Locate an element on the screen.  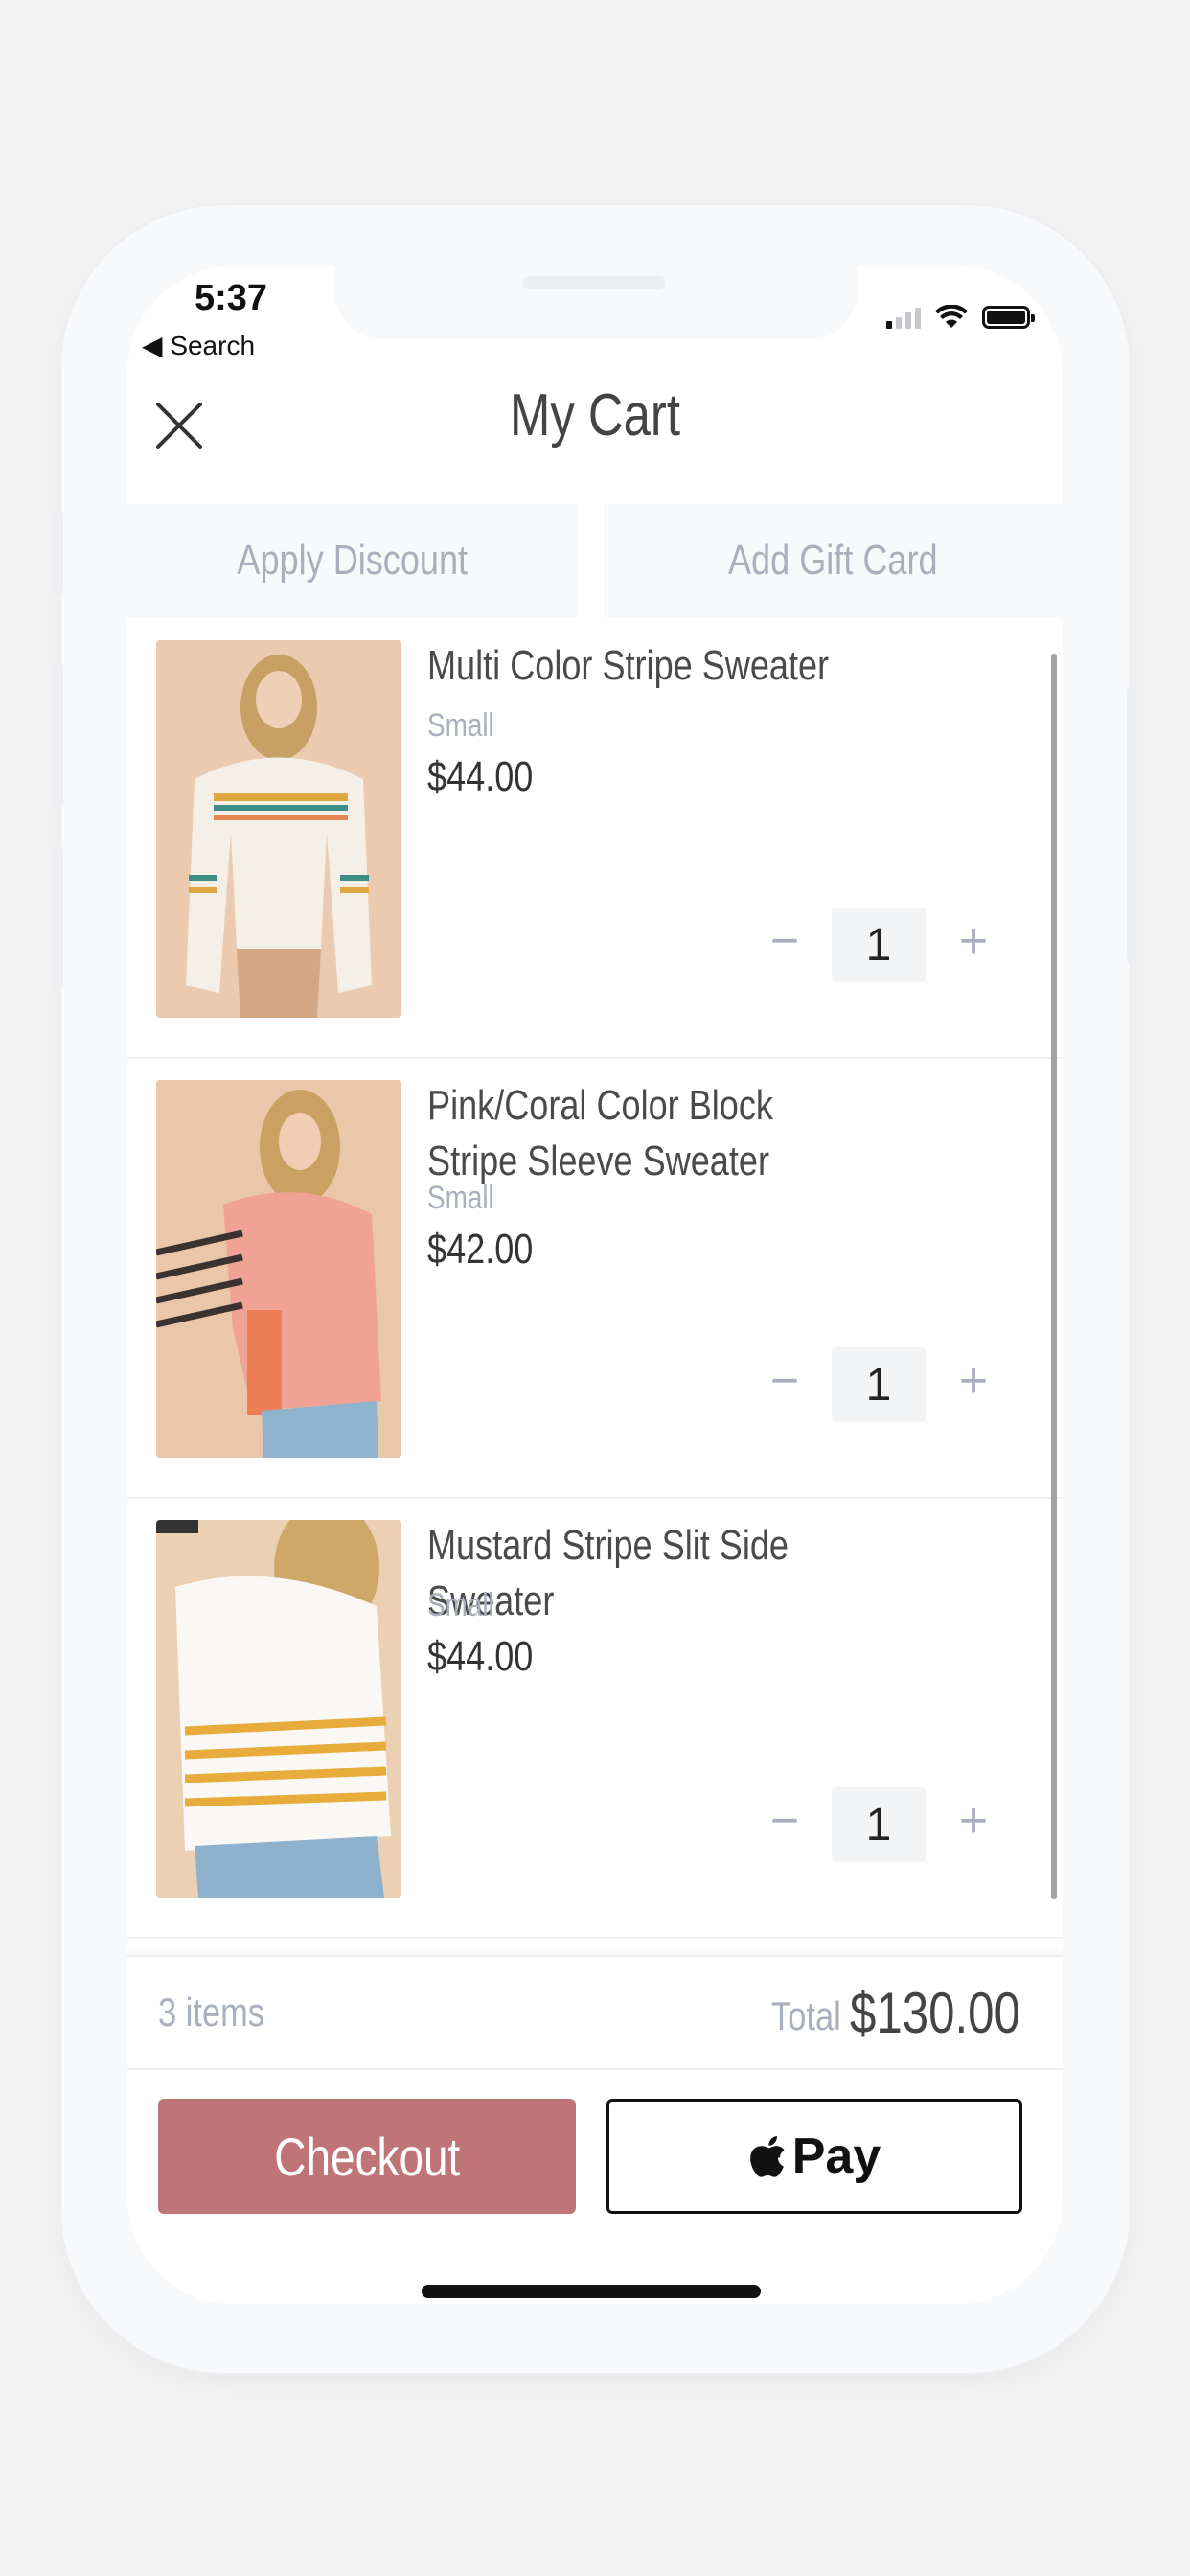
cart-summary: 3 items Total $130.00 is located at coordinates (595, 2012).